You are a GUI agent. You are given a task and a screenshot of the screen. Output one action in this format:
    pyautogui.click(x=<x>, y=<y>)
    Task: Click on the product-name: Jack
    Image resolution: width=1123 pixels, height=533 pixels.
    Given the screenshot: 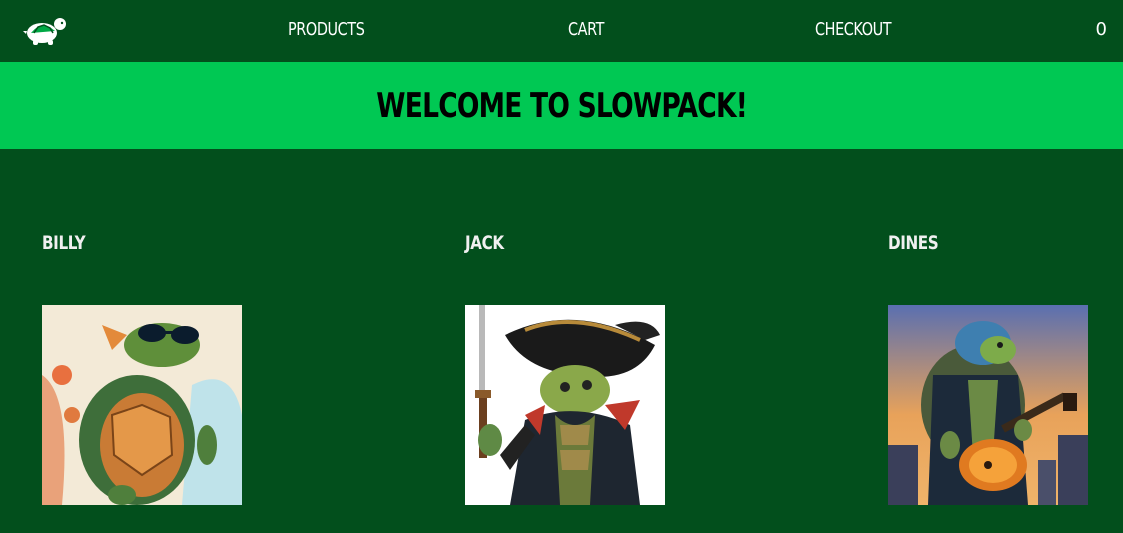 What is the action you would take?
    pyautogui.click(x=484, y=243)
    